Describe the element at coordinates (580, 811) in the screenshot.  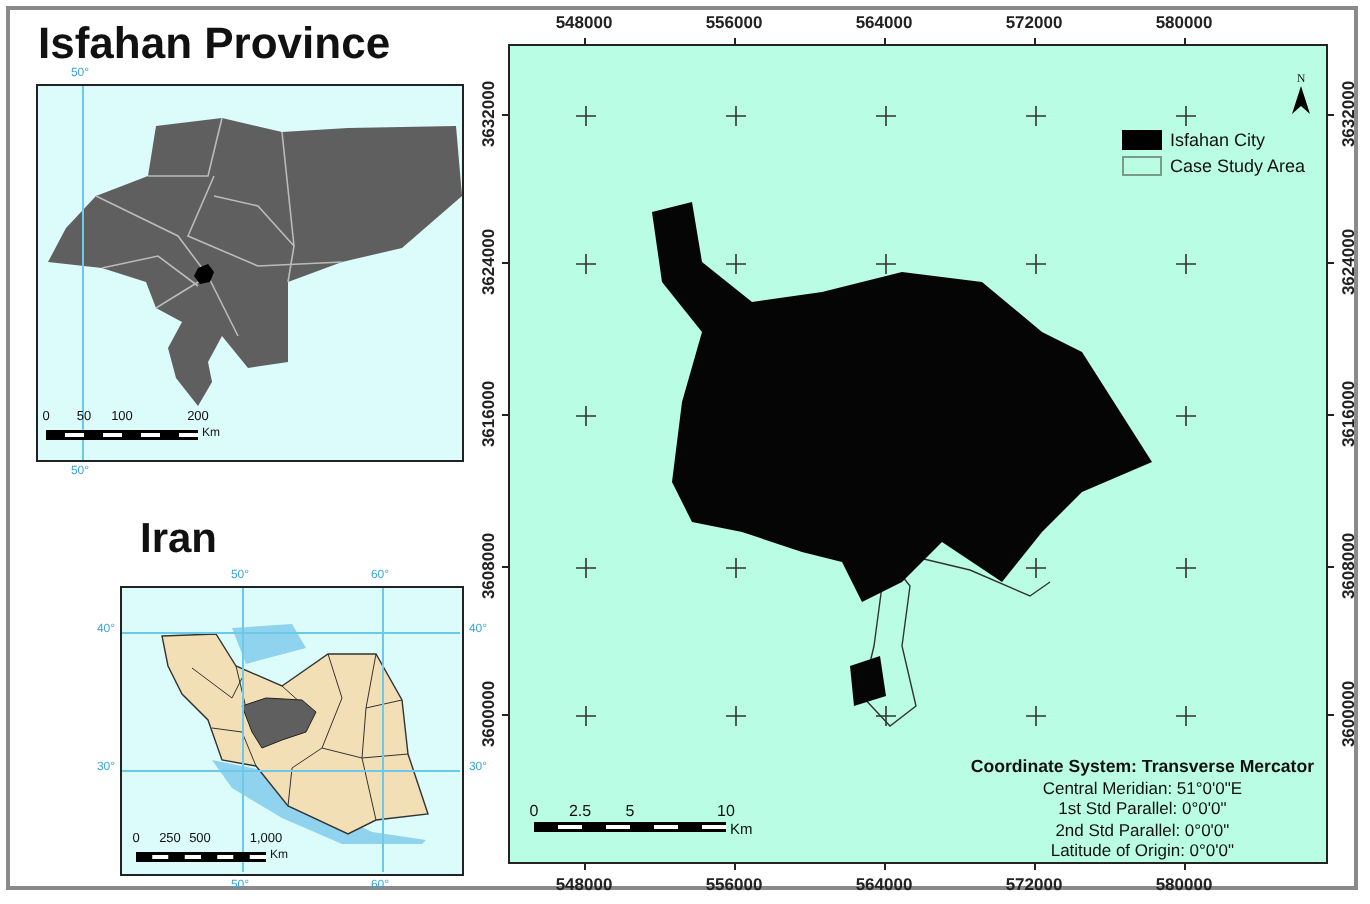
I see `scale-label: 2.5` at that location.